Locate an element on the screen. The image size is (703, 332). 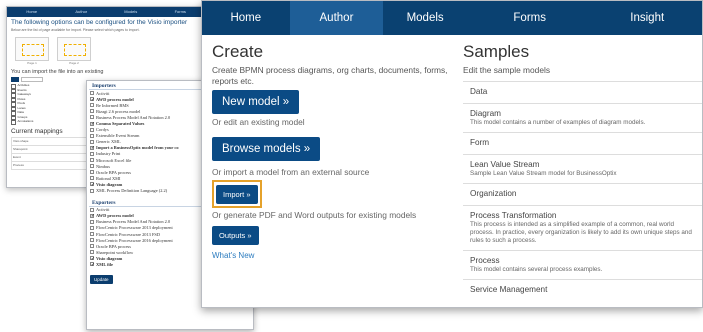
importer-option-label: Rational XMI is located at coordinates (108, 178).